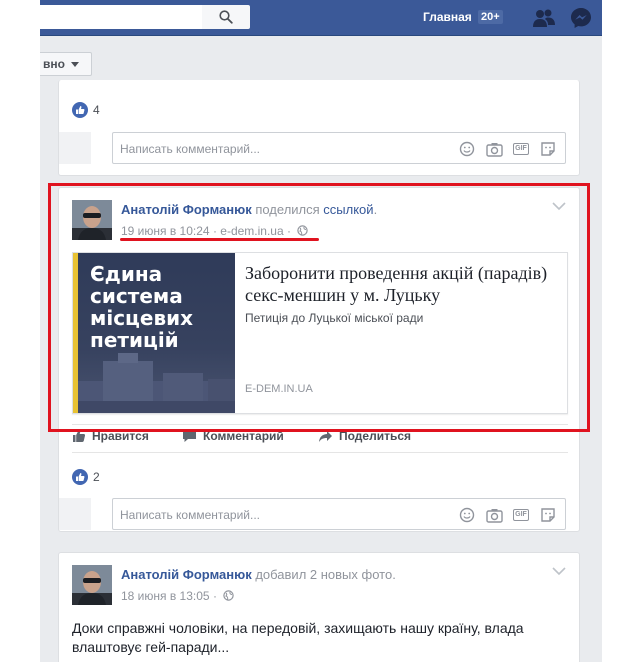 Image resolution: width=638 pixels, height=662 pixels. What do you see at coordinates (66, 64) in the screenshot?
I see `feed-sort-dropdown: вно` at bounding box center [66, 64].